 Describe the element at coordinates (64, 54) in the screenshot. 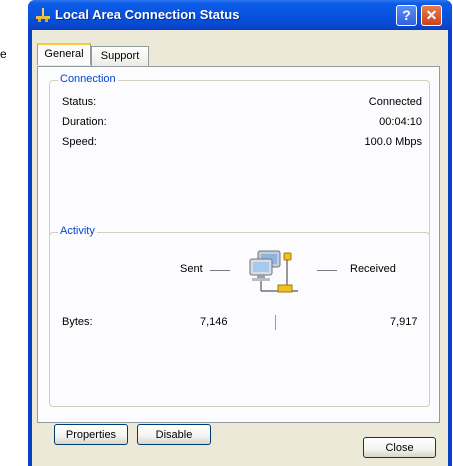

I see `tab-general: General` at that location.